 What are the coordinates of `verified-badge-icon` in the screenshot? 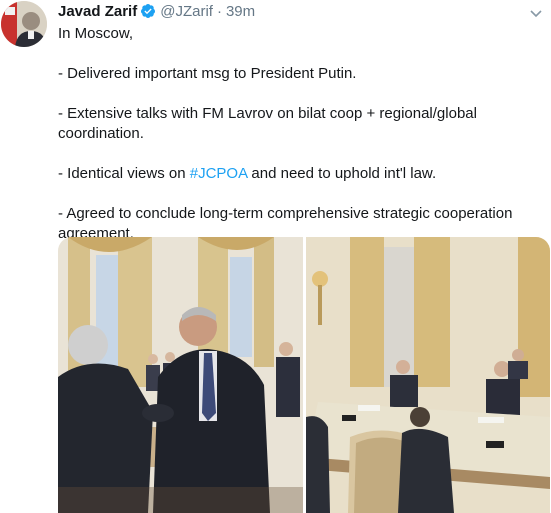 It's located at (148, 13).